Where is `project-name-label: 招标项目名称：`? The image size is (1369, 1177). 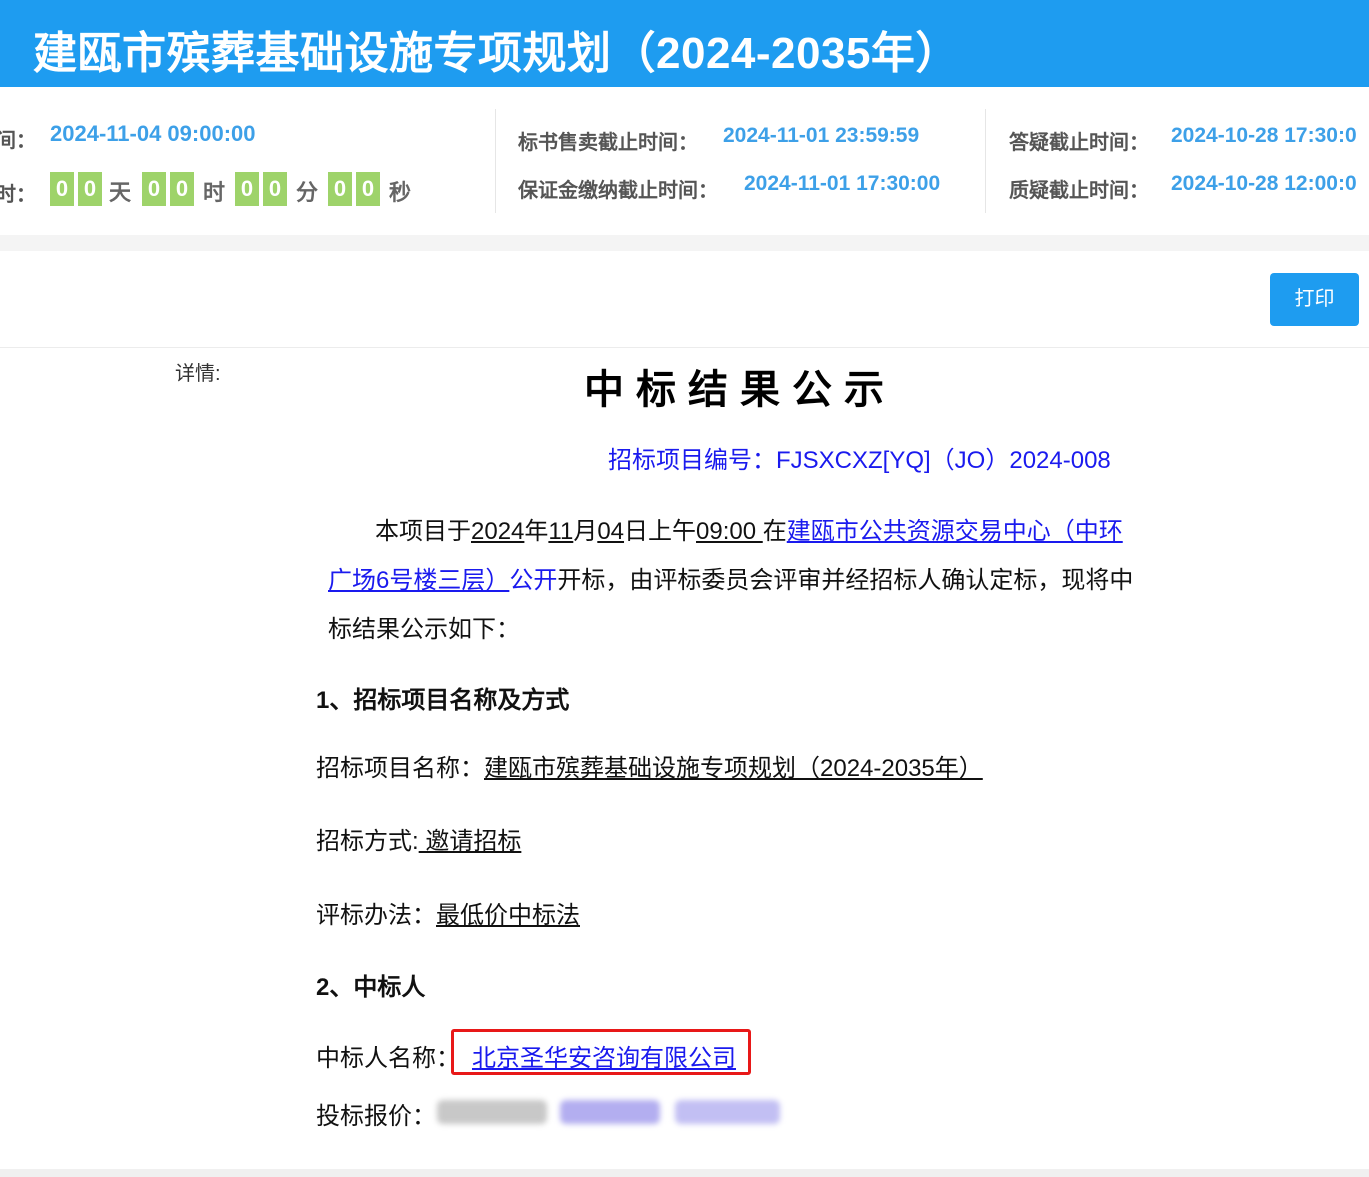
project-name-label: 招标项目名称： is located at coordinates (400, 768).